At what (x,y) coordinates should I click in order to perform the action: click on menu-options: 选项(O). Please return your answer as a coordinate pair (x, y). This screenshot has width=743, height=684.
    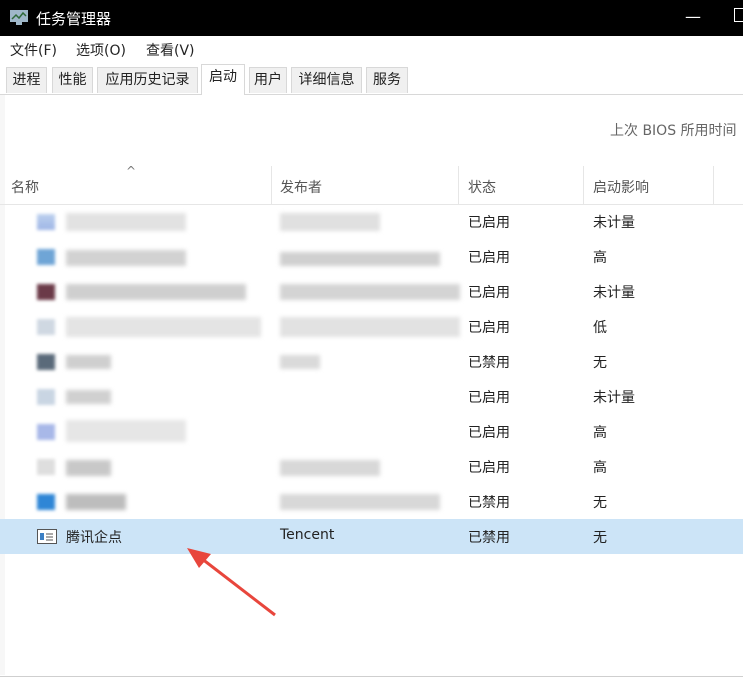
    Looking at the image, I should click on (101, 50).